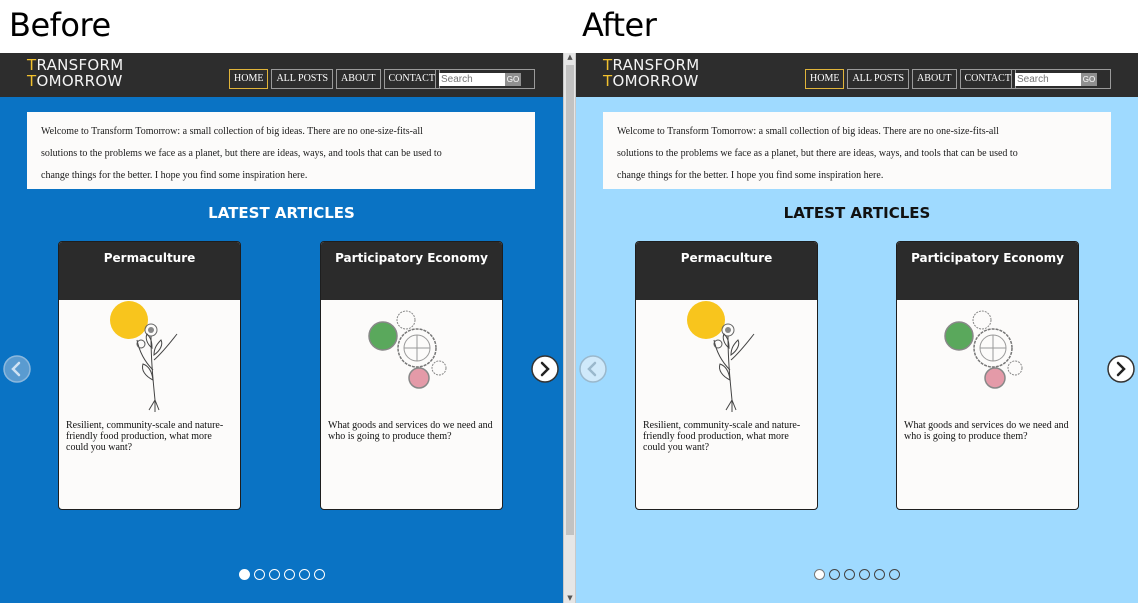 Image resolution: width=1138 pixels, height=603 pixels. Describe the element at coordinates (619, 25) in the screenshot. I see `after-label: After` at that location.